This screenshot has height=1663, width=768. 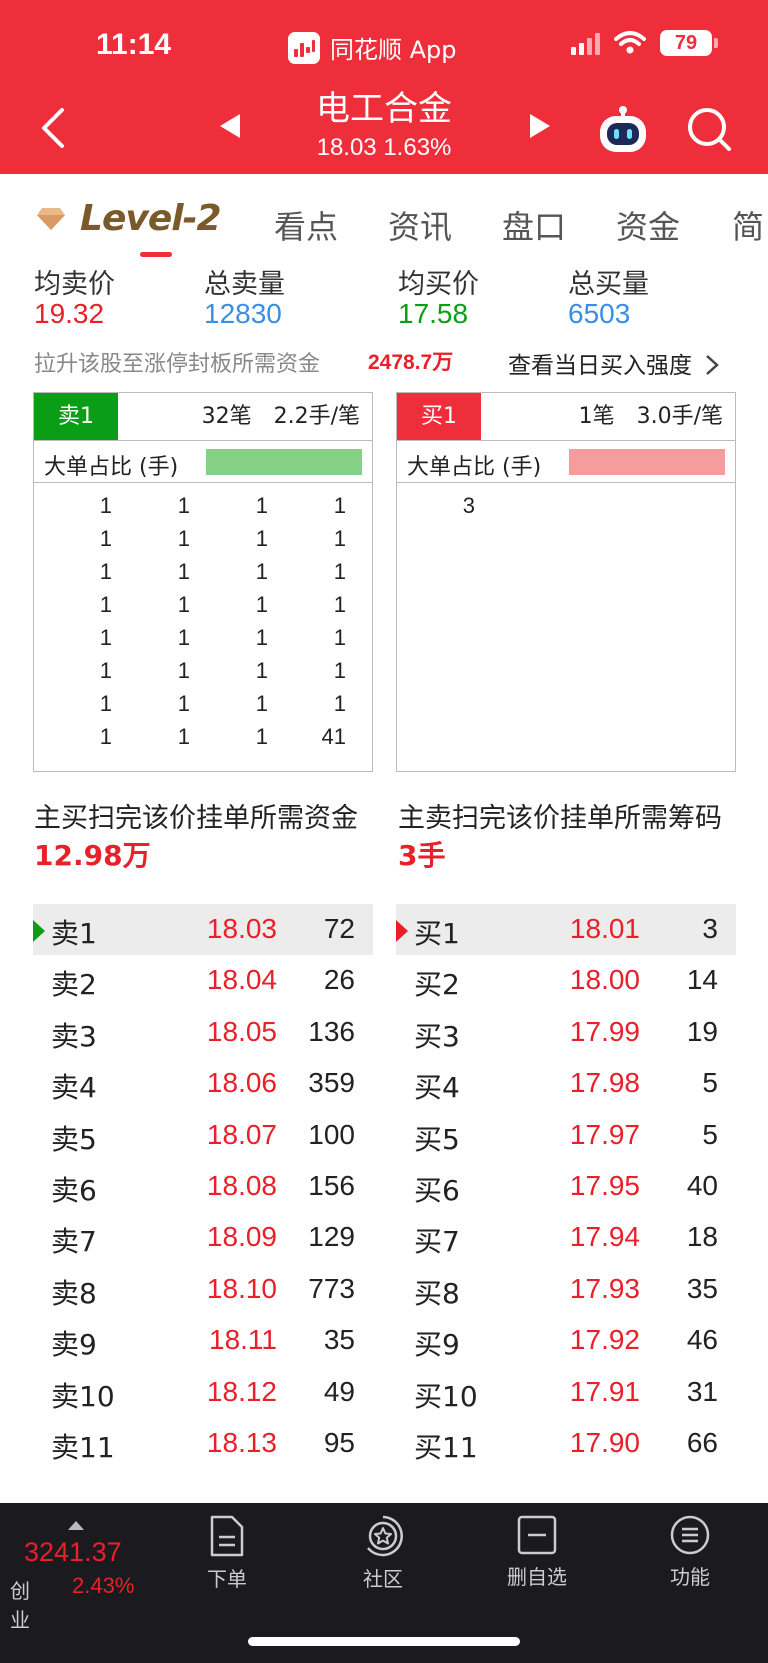 What do you see at coordinates (74, 985) in the screenshot?
I see `ask-level-name: 卖2` at bounding box center [74, 985].